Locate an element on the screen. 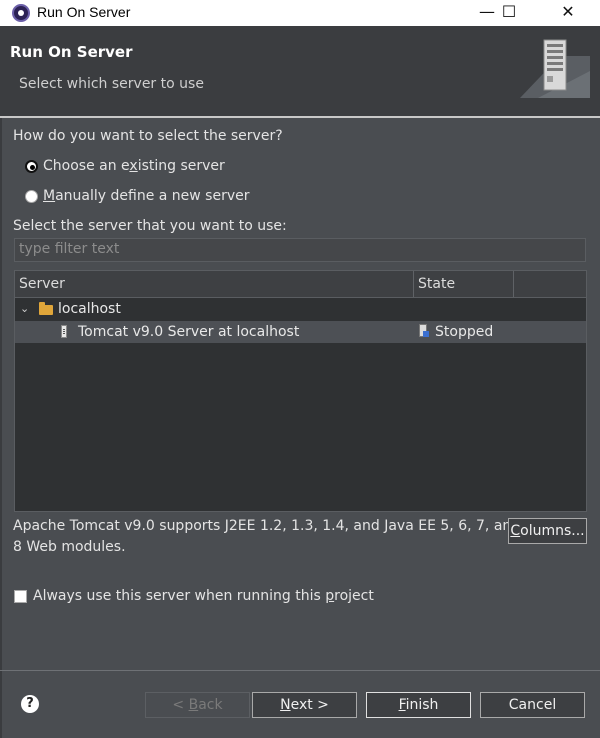  close-button: ✕ is located at coordinates (568, 13).